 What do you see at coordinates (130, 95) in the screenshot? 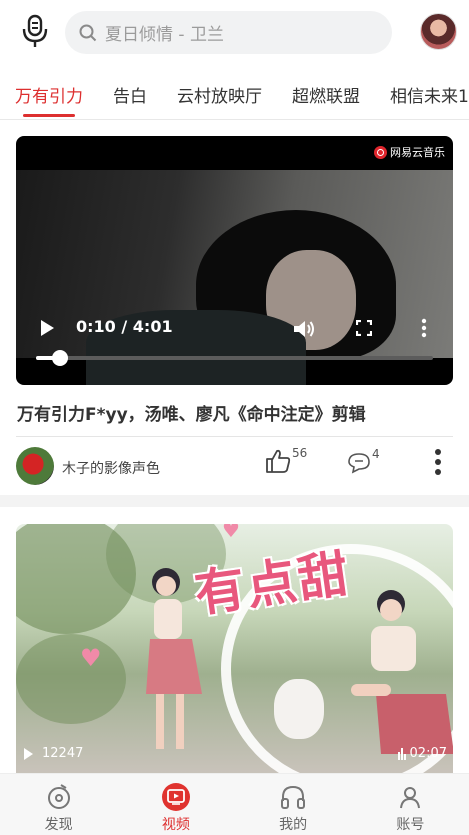
I see `tab-gaobai: 告白` at bounding box center [130, 95].